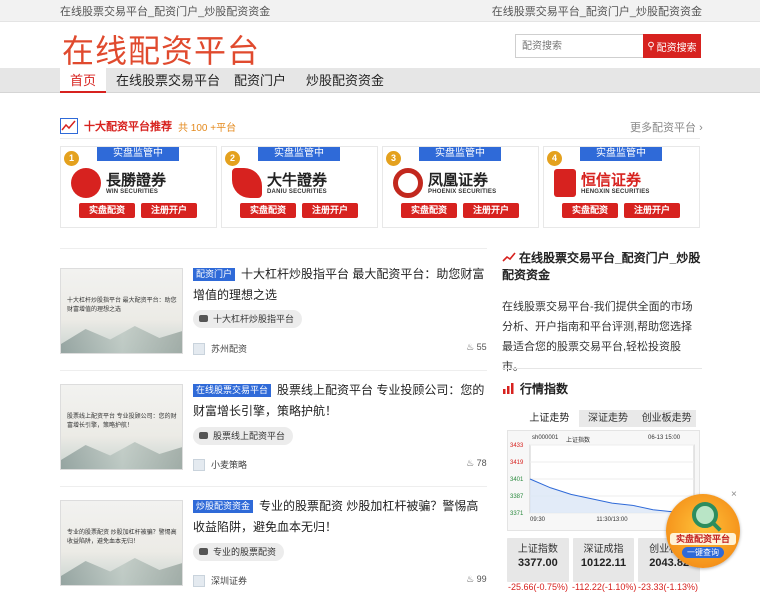 The width and height of the screenshot is (760, 600). I want to click on platform-logo-icon, so click(86, 183).